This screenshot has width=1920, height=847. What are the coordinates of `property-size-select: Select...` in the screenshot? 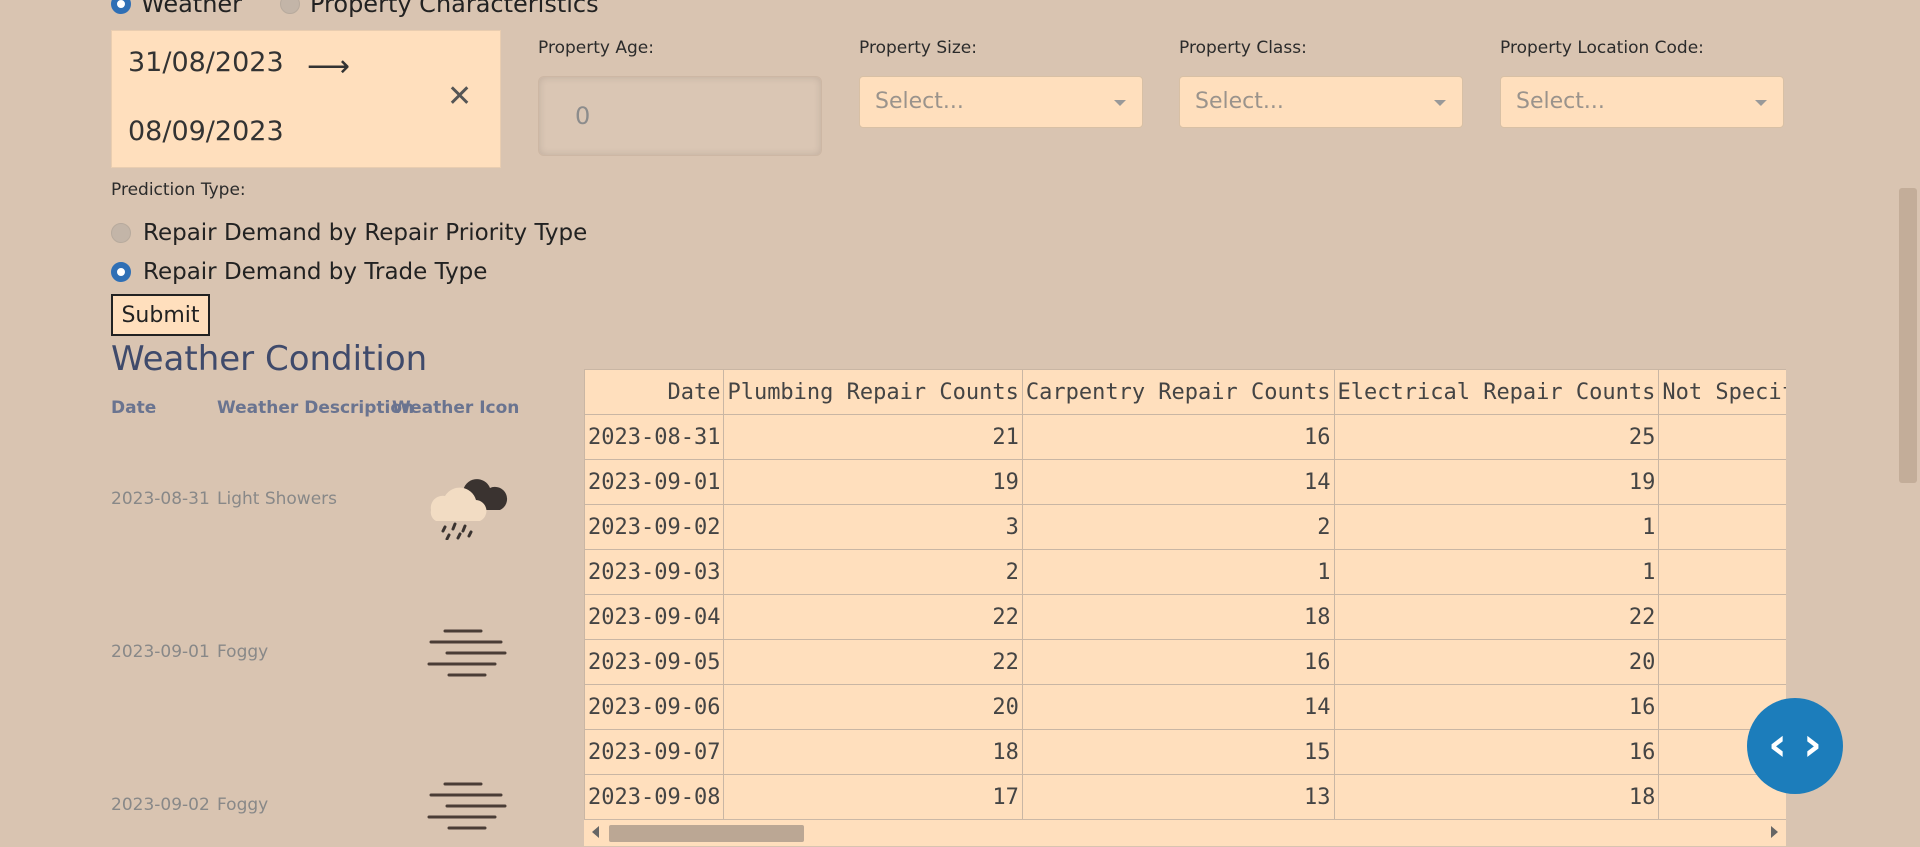 It's located at (1001, 102).